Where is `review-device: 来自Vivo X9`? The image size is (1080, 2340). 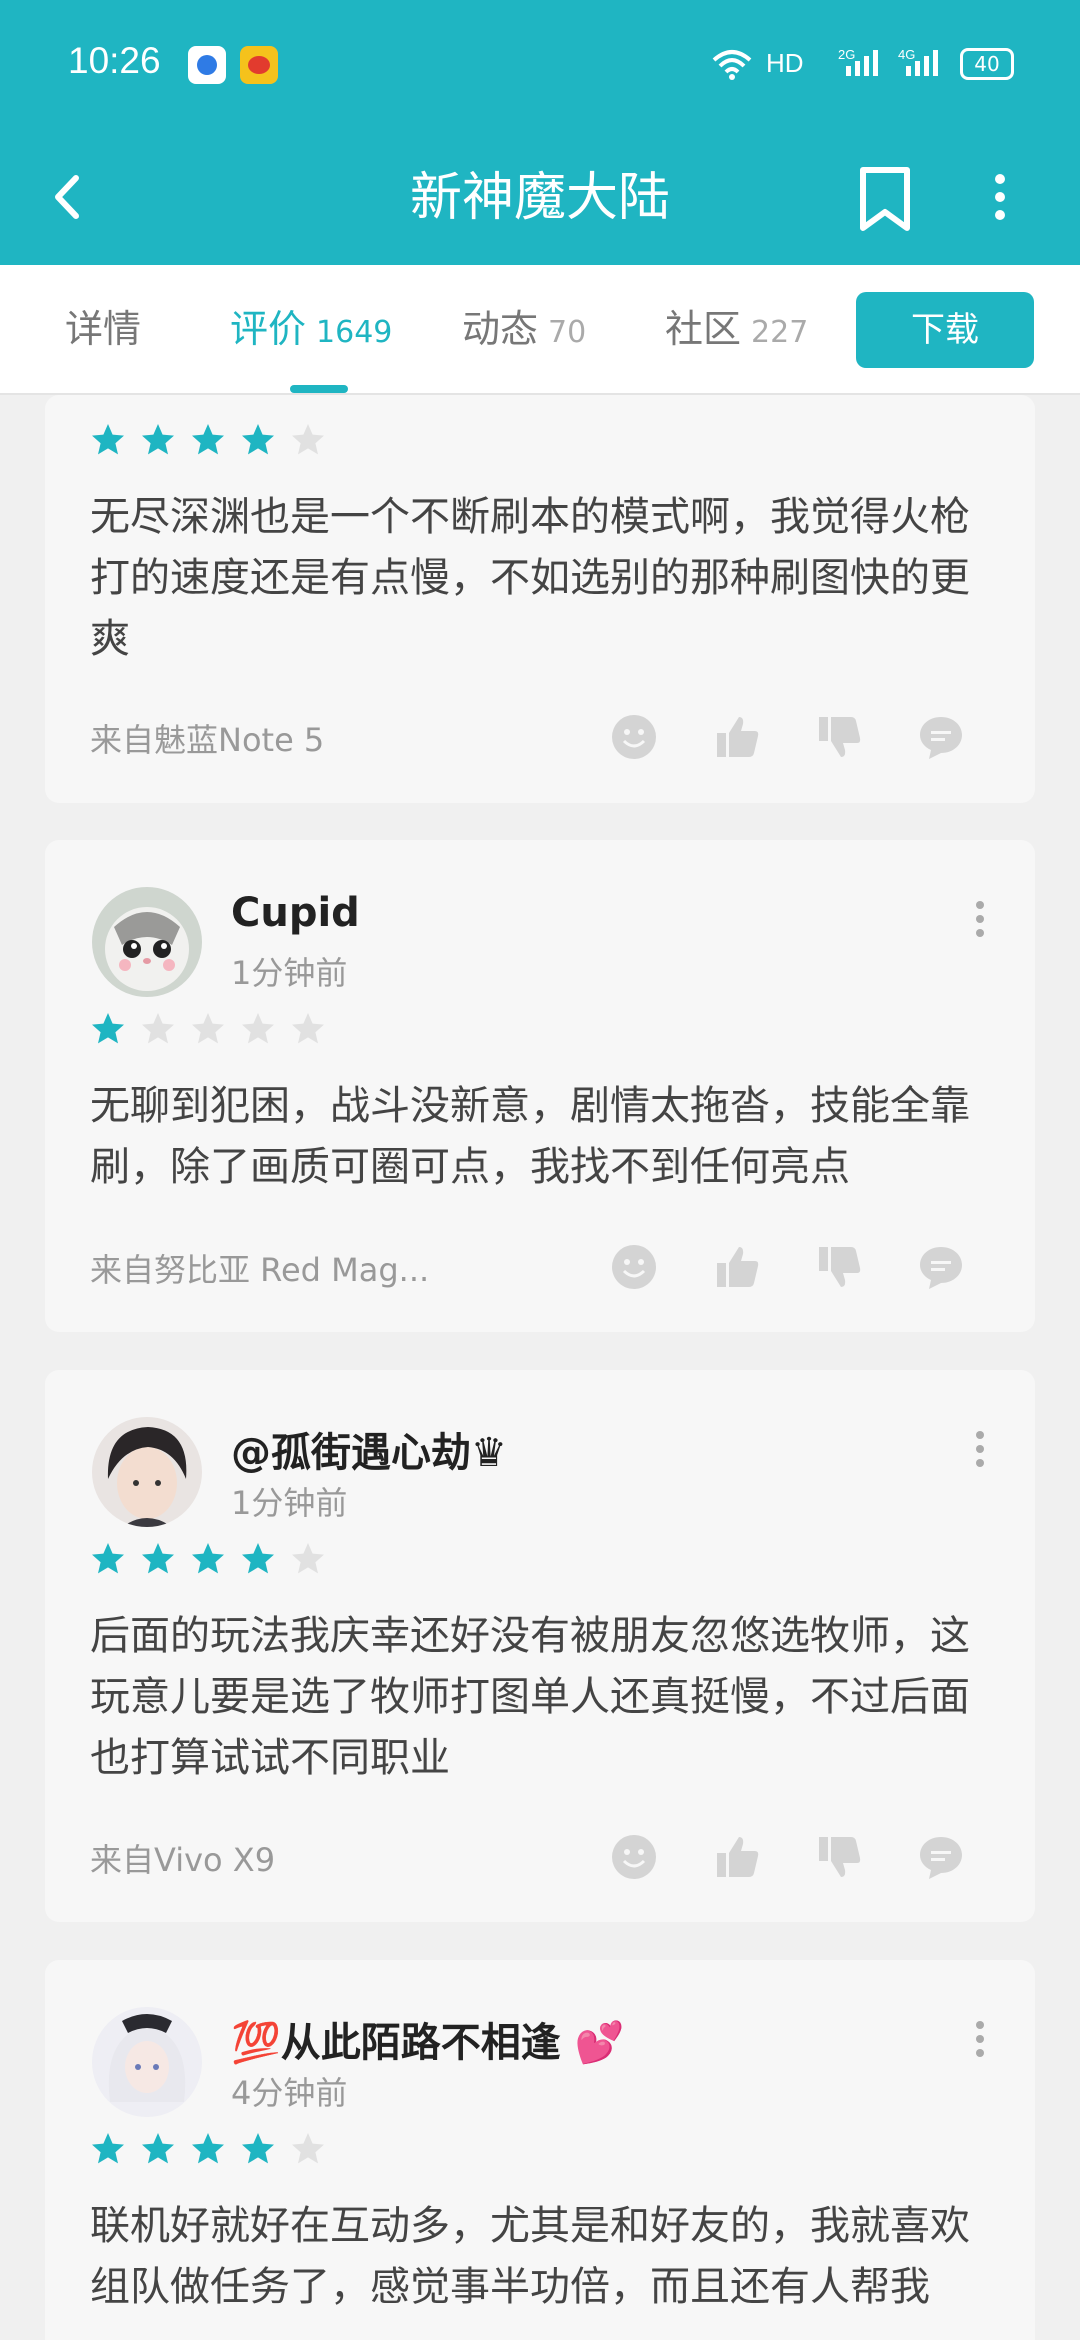 review-device: 来自Vivo X9 is located at coordinates (183, 1860).